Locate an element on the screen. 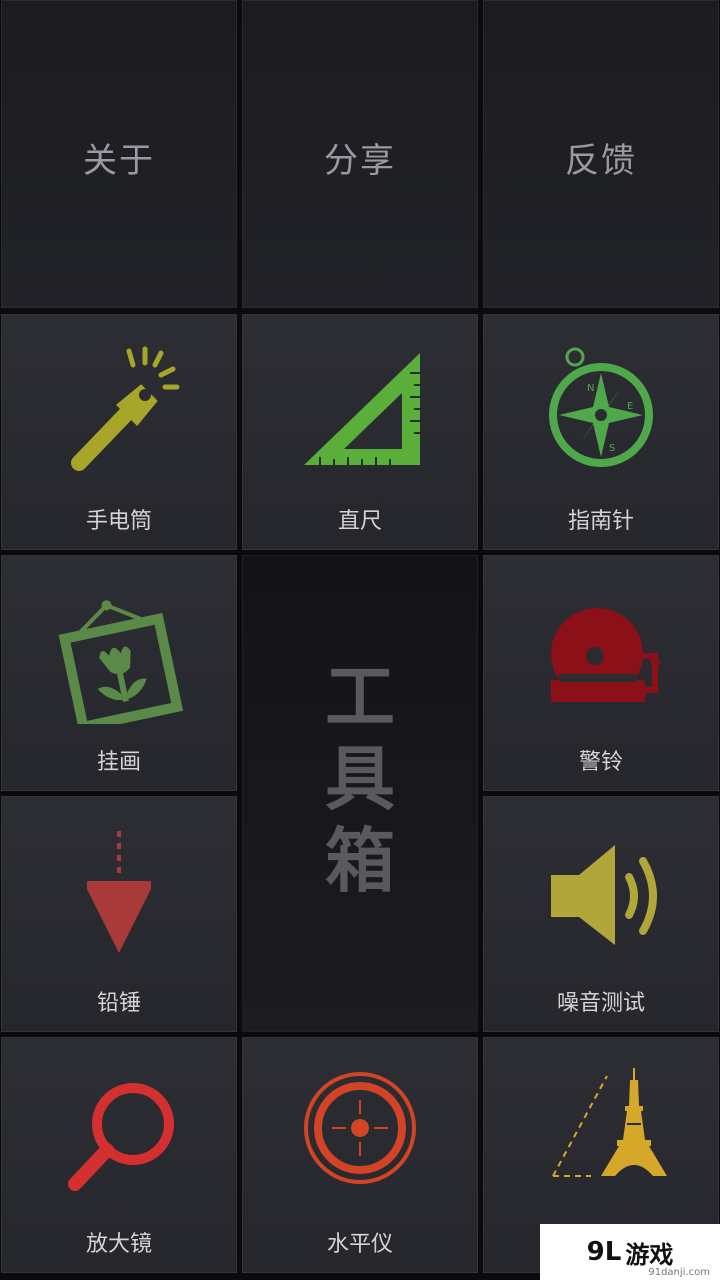 The height and width of the screenshot is (1280, 720). eiffel-tower-icon is located at coordinates (609, 1122).